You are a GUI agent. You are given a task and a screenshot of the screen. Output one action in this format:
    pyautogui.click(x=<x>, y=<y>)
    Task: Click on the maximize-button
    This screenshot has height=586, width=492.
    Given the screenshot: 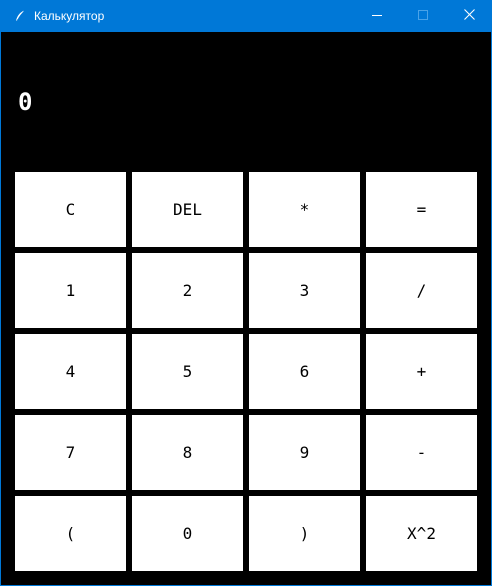 What is the action you would take?
    pyautogui.click(x=423, y=16)
    